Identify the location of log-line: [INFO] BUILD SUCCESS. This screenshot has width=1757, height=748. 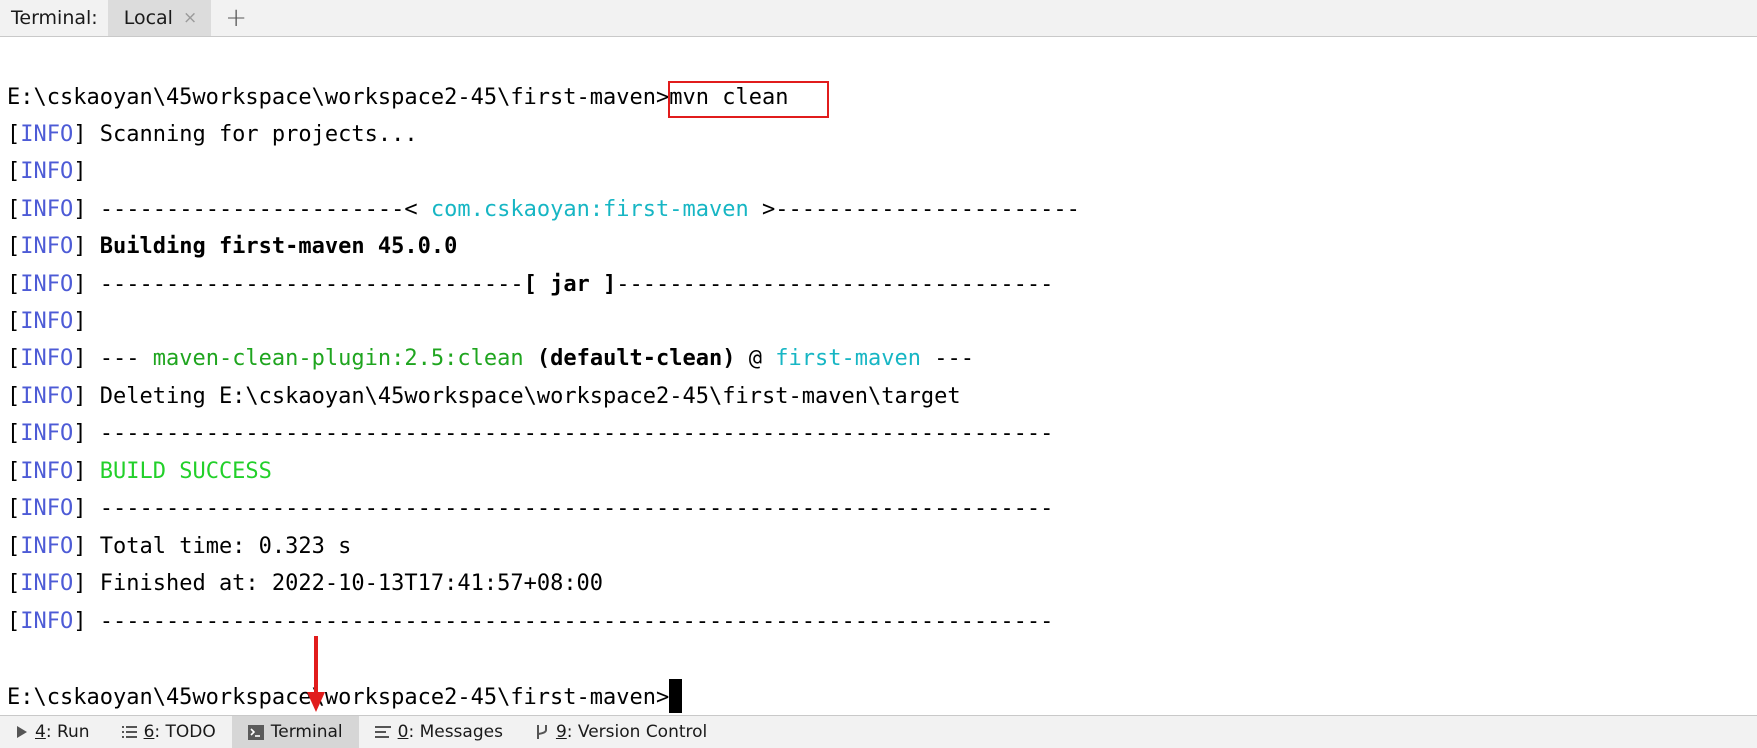
(139, 471).